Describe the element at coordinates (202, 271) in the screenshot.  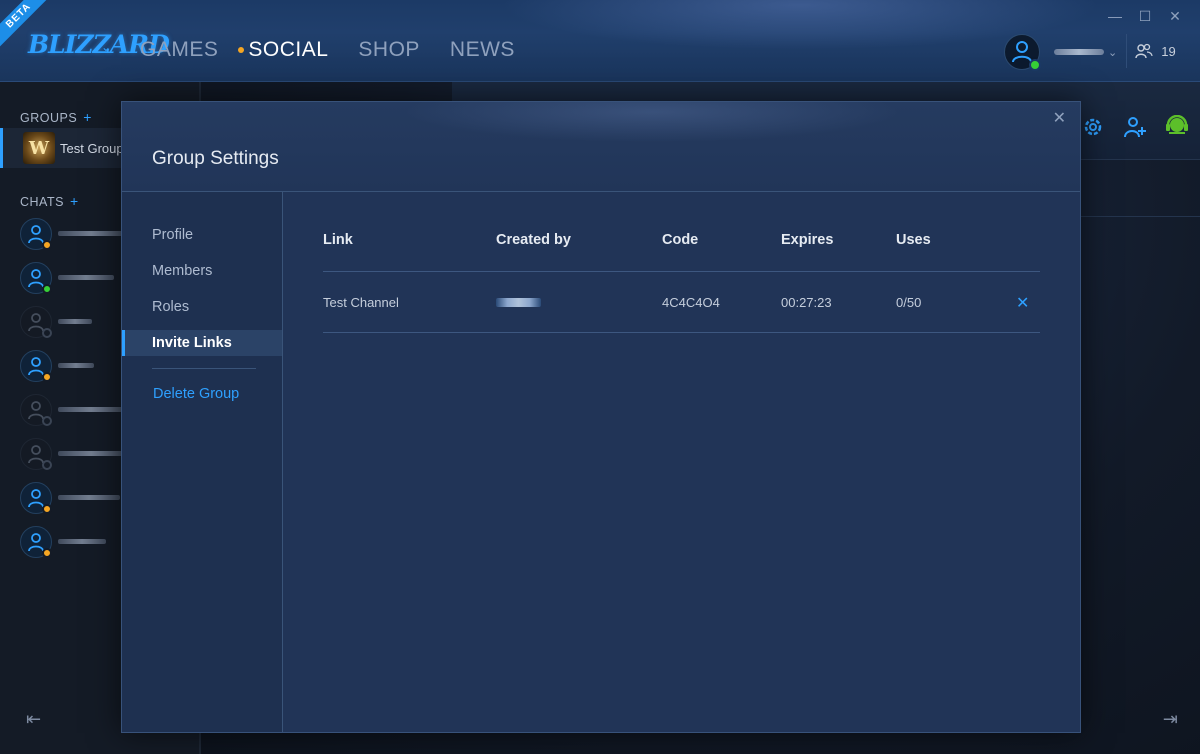
I see `tab-members: Members` at that location.